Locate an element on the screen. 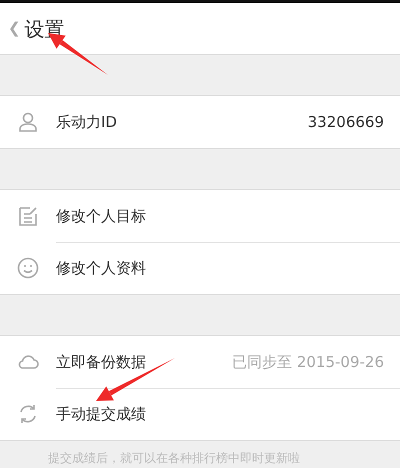 This screenshot has height=468, width=400. row-label: 乐动力ID is located at coordinates (86, 122).